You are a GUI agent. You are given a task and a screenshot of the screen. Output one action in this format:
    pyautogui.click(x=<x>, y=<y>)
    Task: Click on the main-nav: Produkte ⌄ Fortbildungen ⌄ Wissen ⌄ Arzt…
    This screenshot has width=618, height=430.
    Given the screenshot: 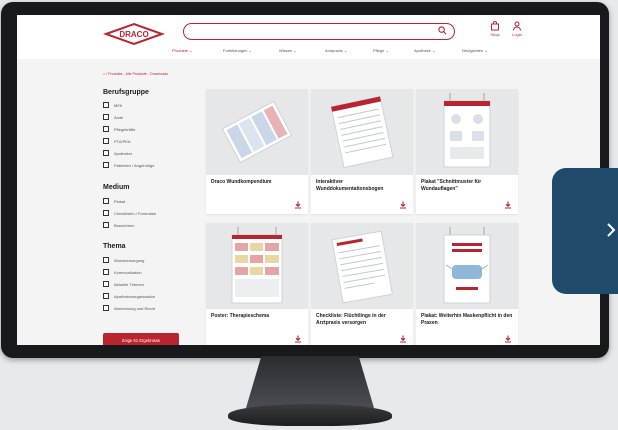 What is the action you would take?
    pyautogui.click(x=308, y=53)
    